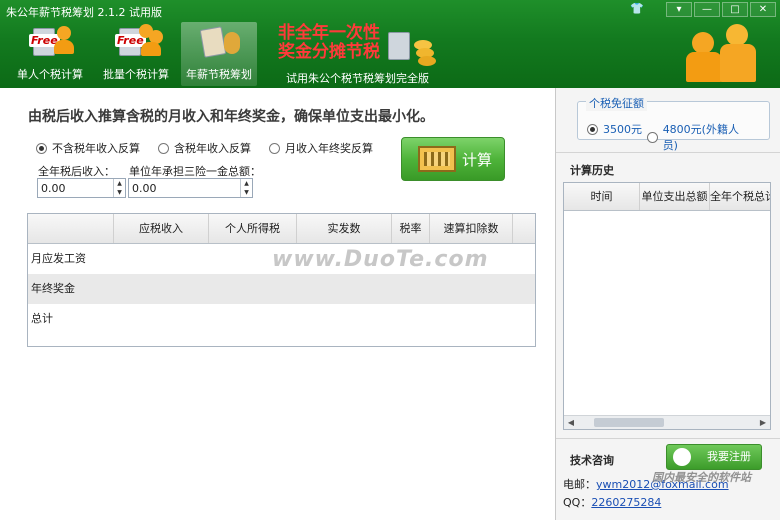 Image resolution: width=780 pixels, height=520 pixels. I want to click on close-button: ✕, so click(763, 9).